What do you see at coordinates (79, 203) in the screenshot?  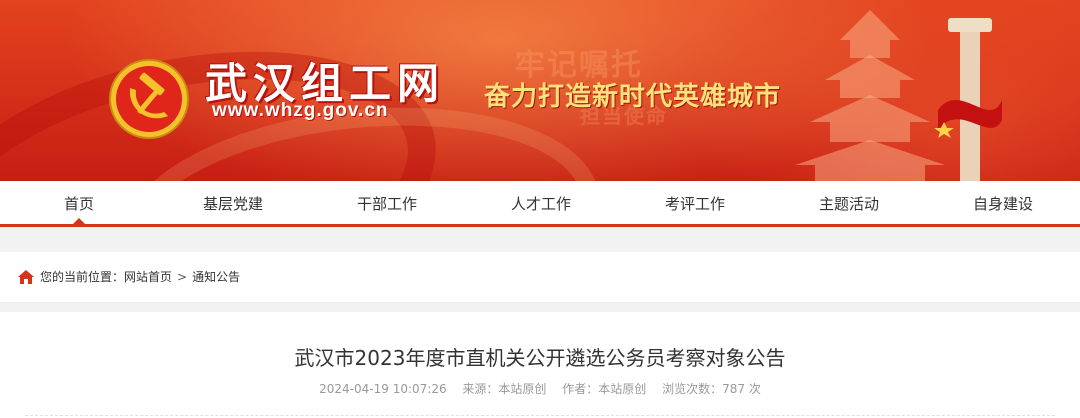 I see `nav-item-home: 首页` at bounding box center [79, 203].